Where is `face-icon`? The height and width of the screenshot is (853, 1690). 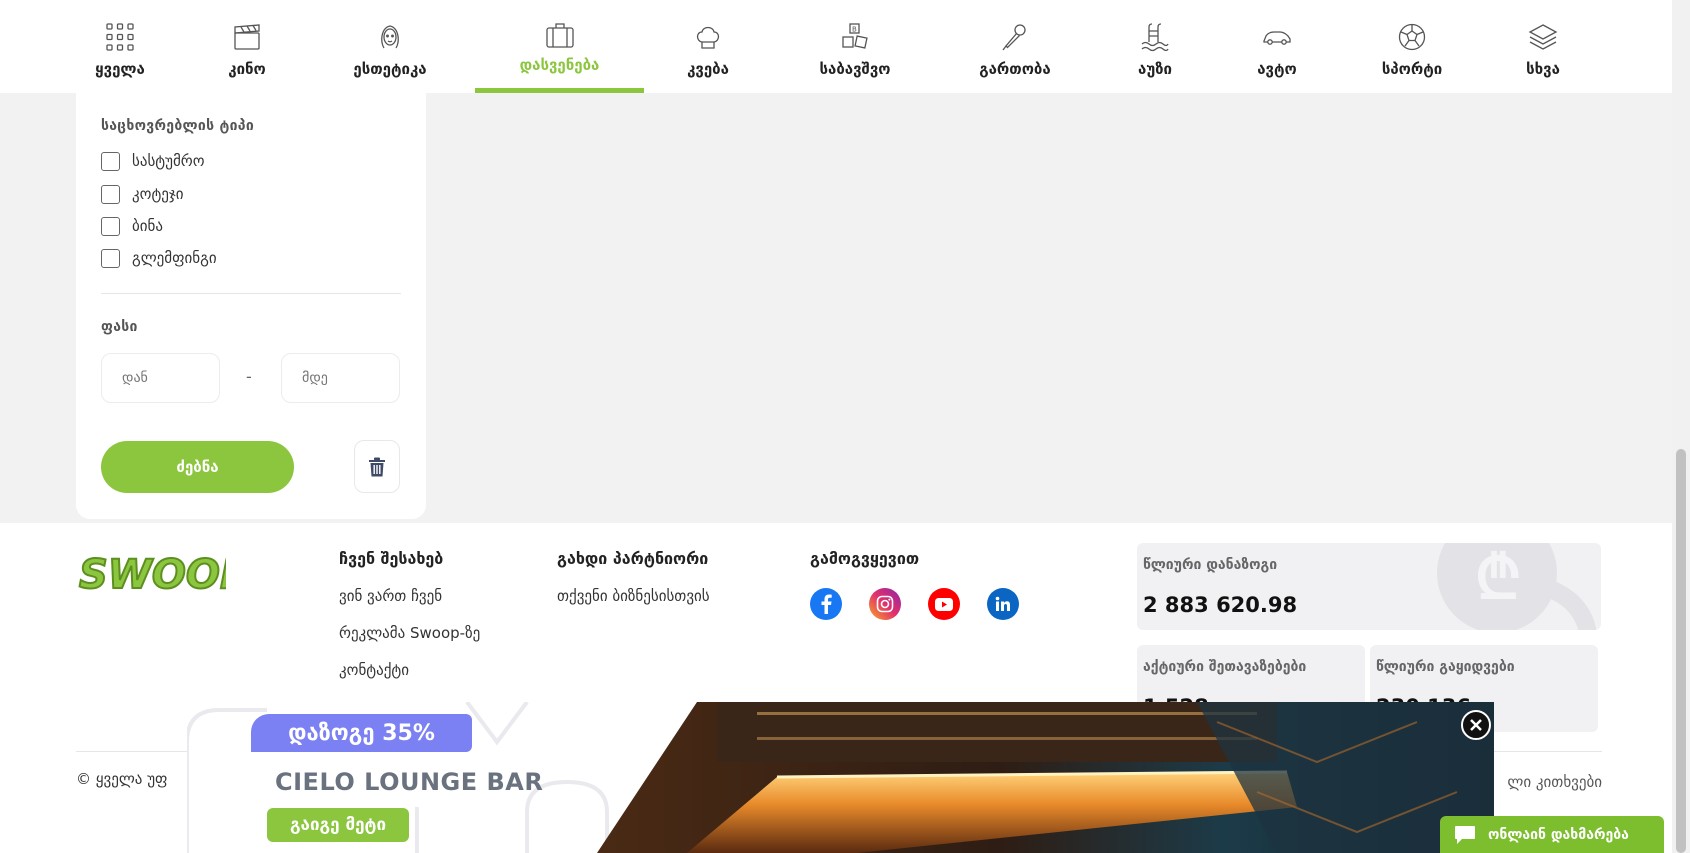 face-icon is located at coordinates (390, 37).